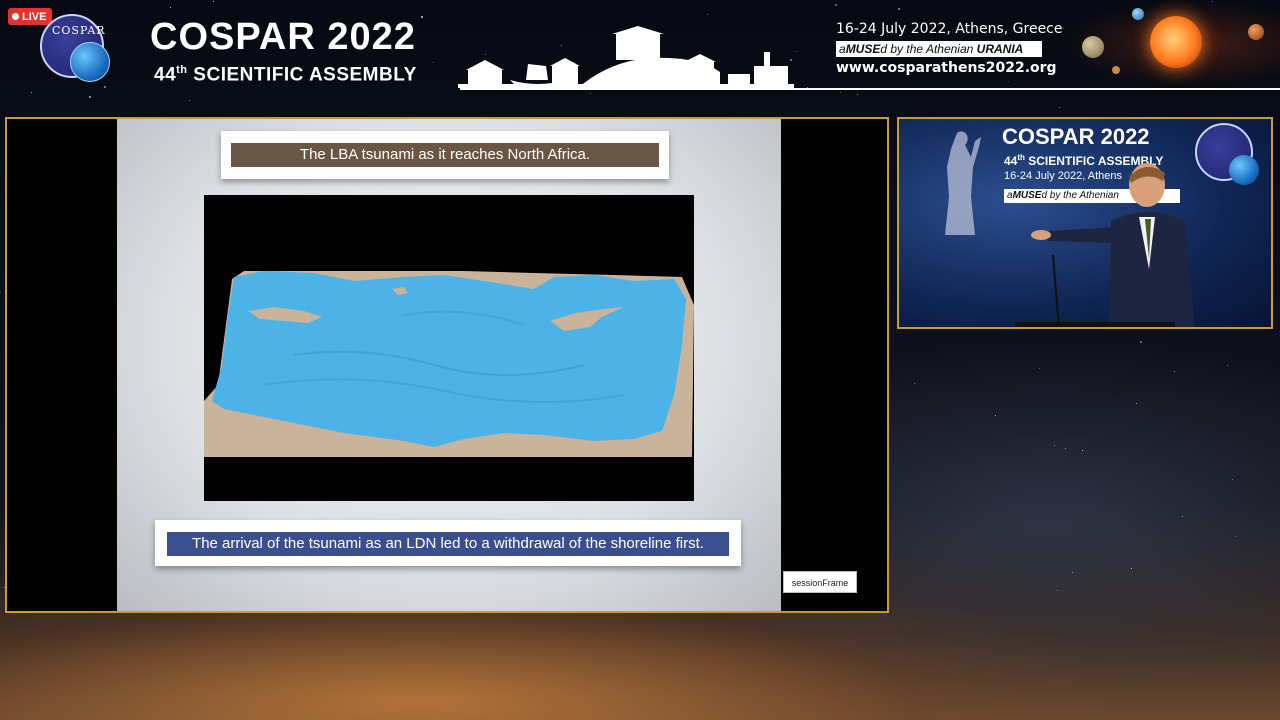 This screenshot has width=1280, height=720. What do you see at coordinates (1176, 42) in the screenshot?
I see `sun-icon` at bounding box center [1176, 42].